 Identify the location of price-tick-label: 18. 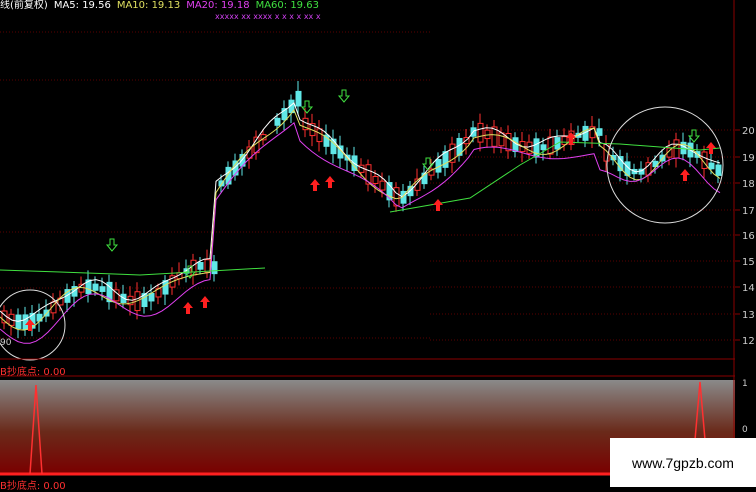
(748, 184).